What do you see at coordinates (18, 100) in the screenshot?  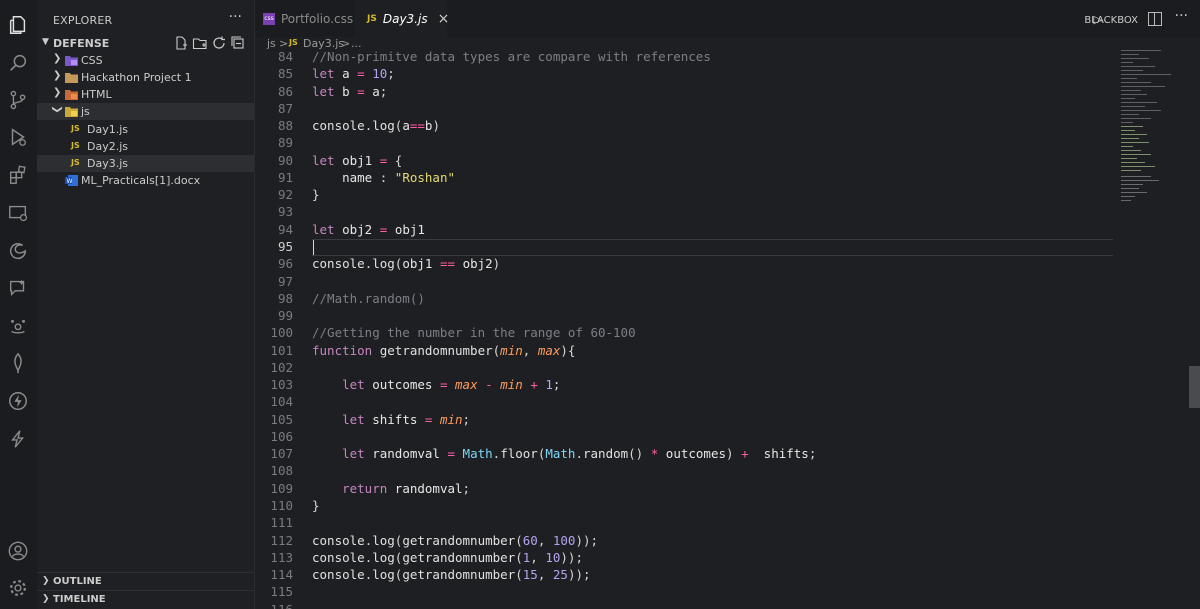 I see `source-control-icon` at bounding box center [18, 100].